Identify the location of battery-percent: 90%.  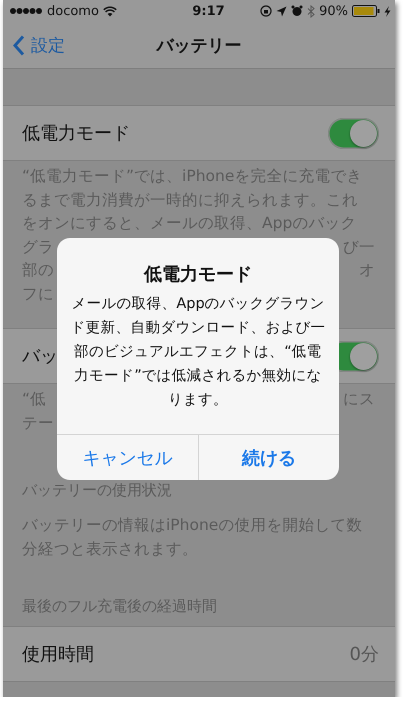
(333, 11).